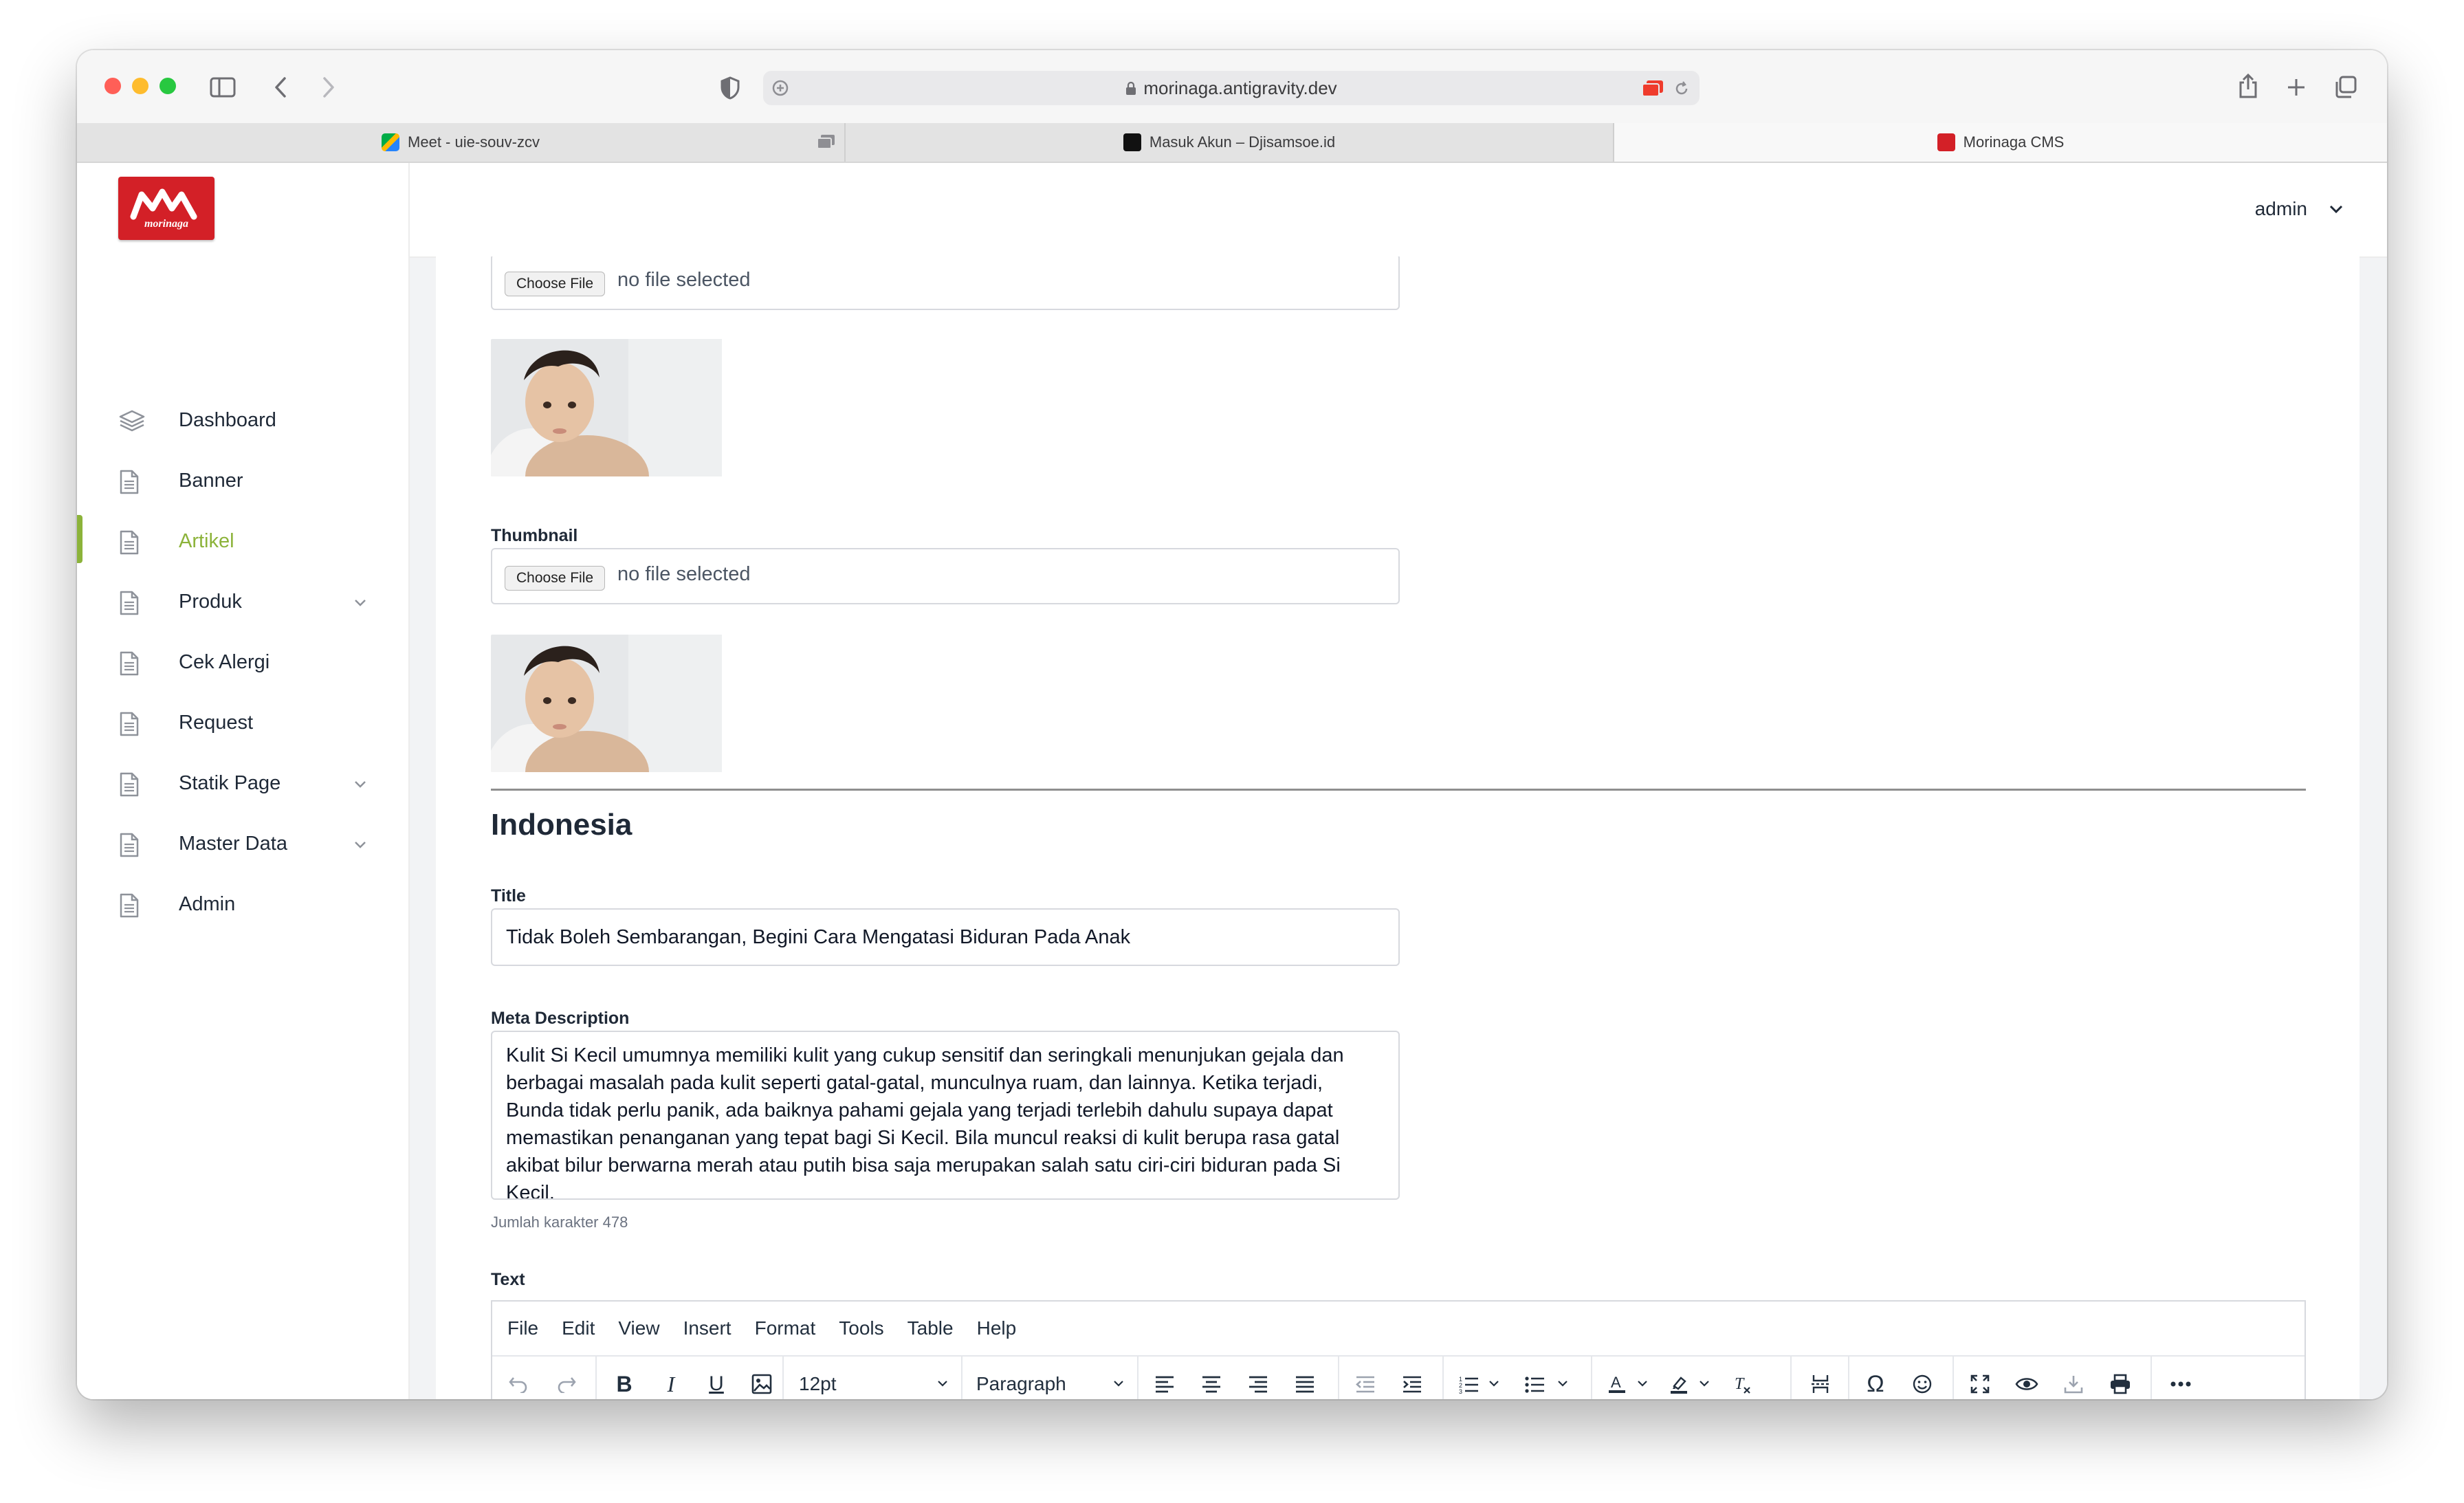 The height and width of the screenshot is (1503, 2464). I want to click on google-meet-icon, so click(391, 142).